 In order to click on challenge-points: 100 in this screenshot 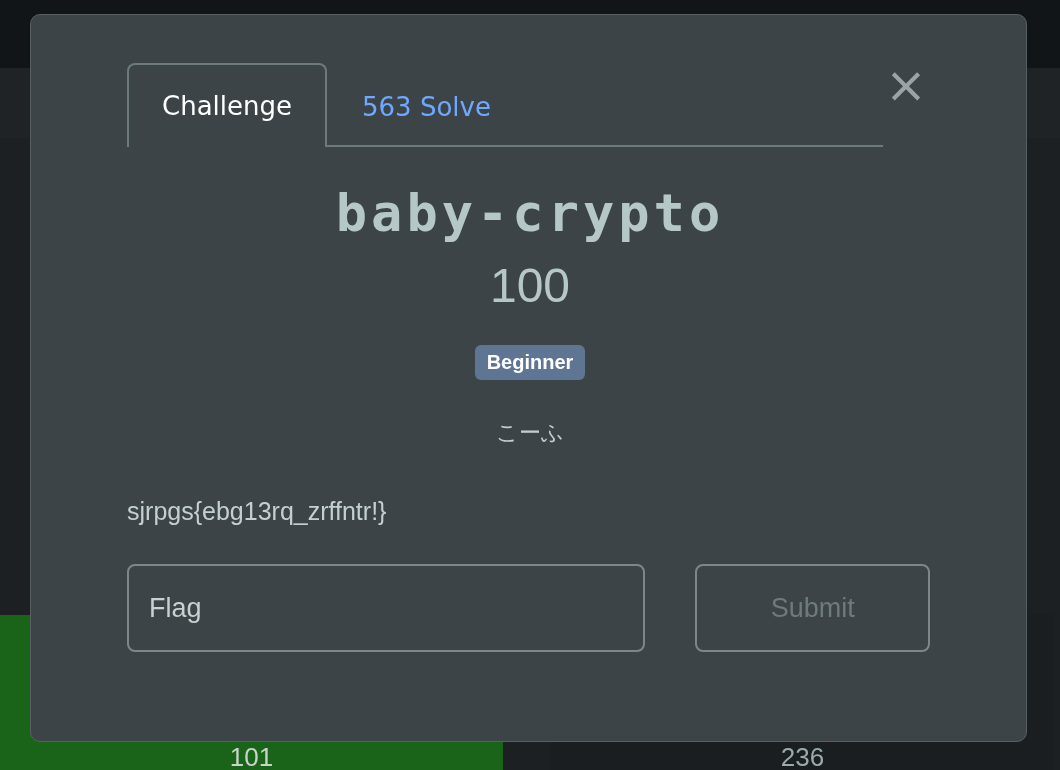, I will do `click(530, 286)`.